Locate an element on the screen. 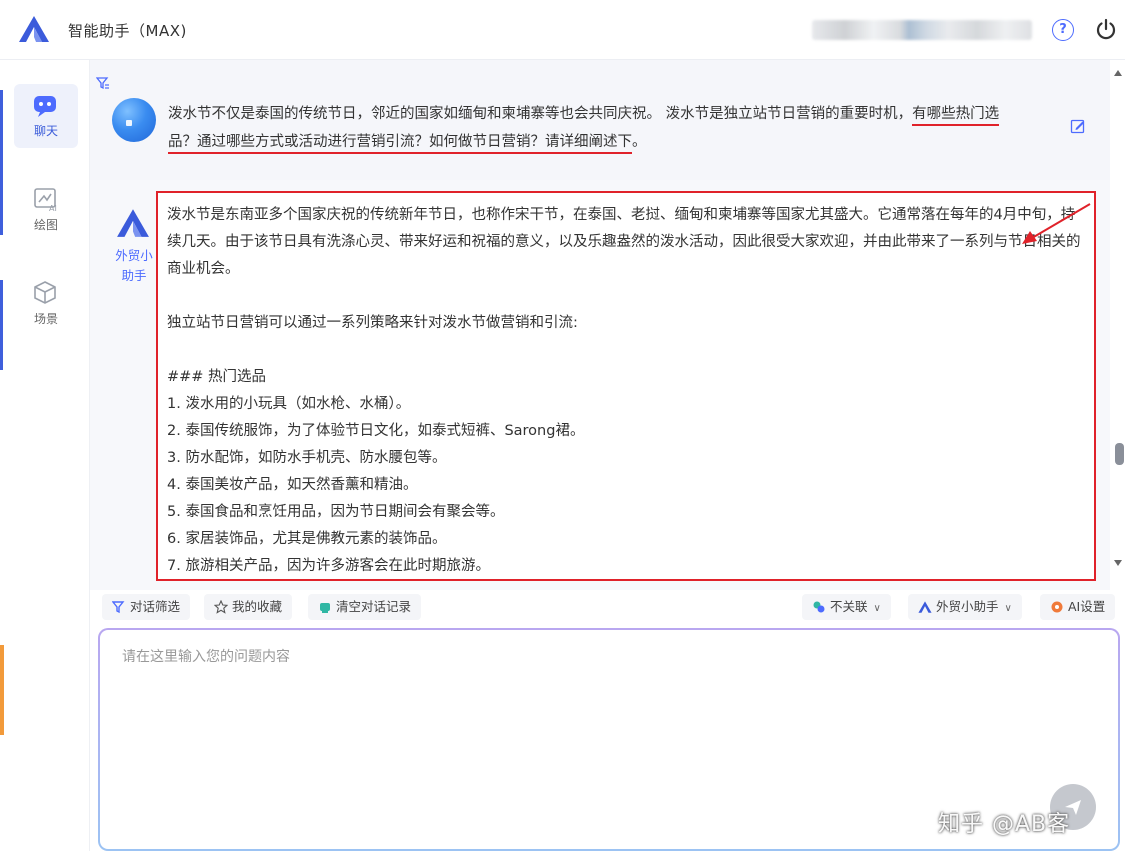  app-header: 智能助手（MAX) ? is located at coordinates (562, 30).